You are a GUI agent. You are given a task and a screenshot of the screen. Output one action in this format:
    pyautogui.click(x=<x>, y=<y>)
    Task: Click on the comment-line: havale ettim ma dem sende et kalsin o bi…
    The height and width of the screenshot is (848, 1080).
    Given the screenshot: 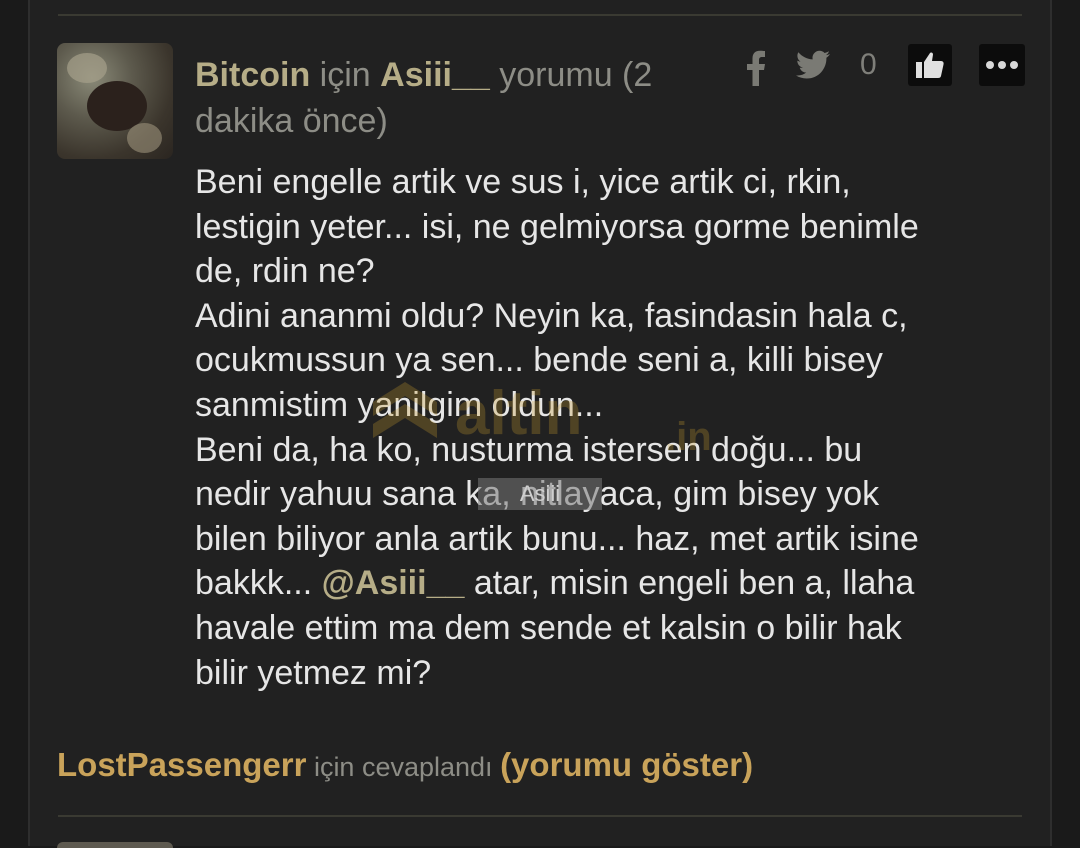 What is the action you would take?
    pyautogui.click(x=548, y=627)
    